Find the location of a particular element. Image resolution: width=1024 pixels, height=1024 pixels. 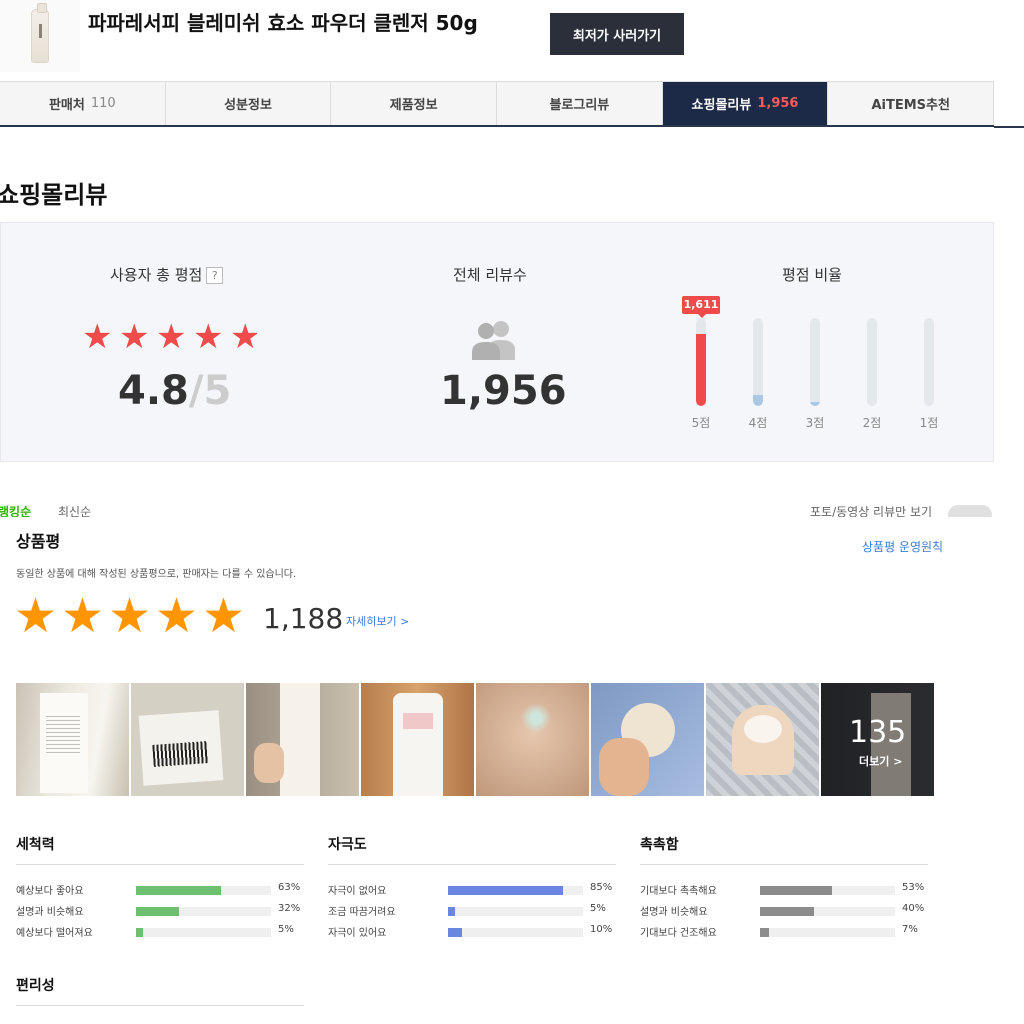

ratio-bar-label: 2점 is located at coordinates (872, 423).